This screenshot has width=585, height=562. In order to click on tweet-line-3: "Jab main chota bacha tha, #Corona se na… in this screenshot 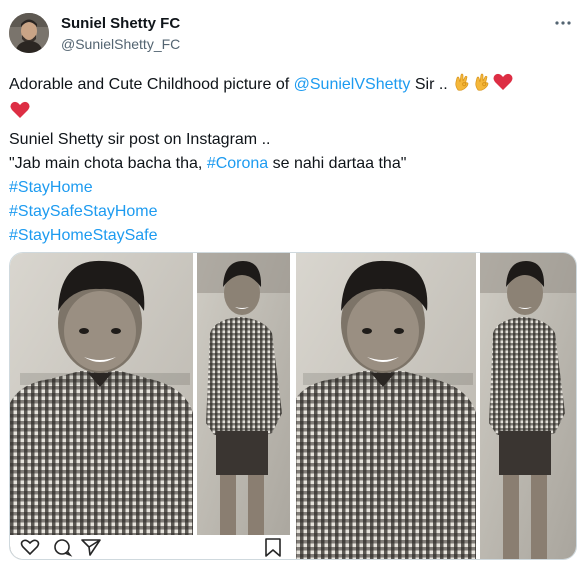, I will do `click(289, 164)`.